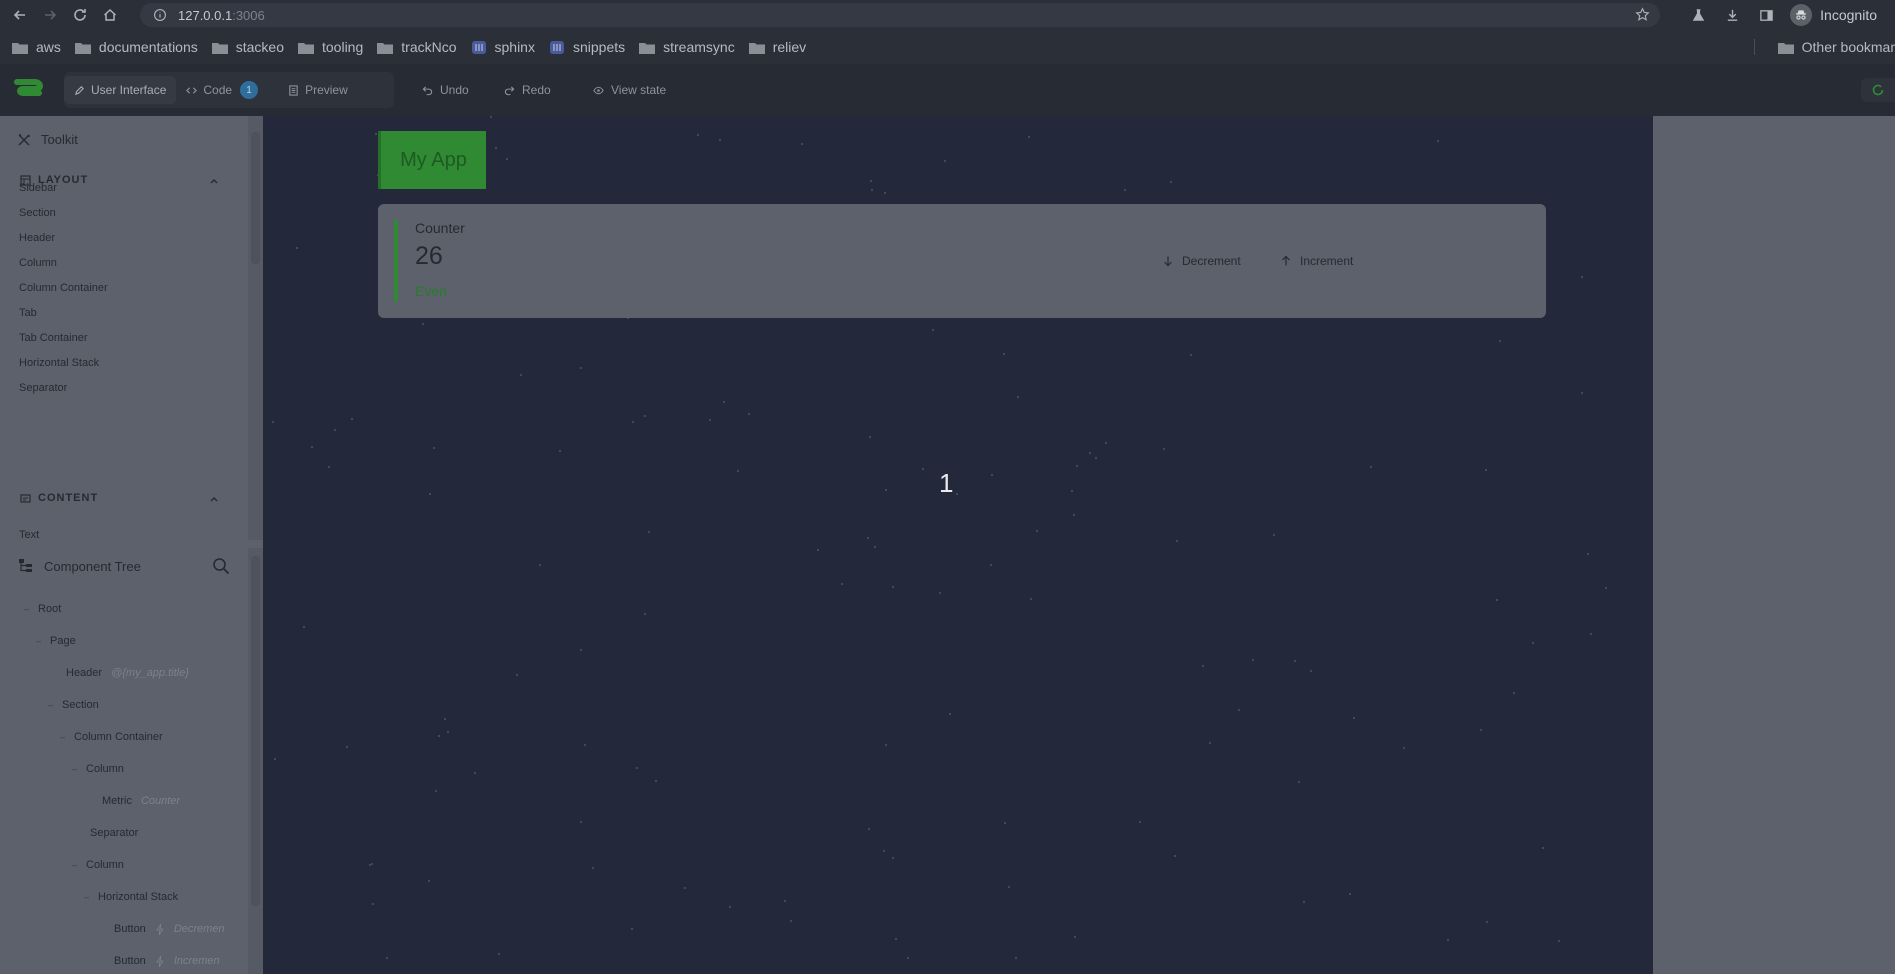  I want to click on toolkit-item: Column, so click(38, 263).